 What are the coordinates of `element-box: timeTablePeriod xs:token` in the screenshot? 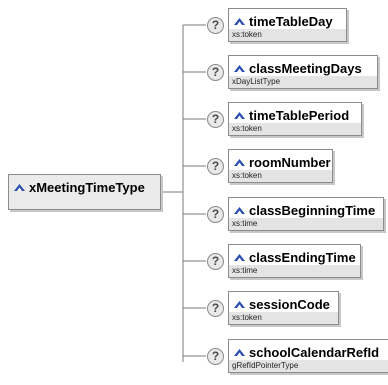 It's located at (295, 119).